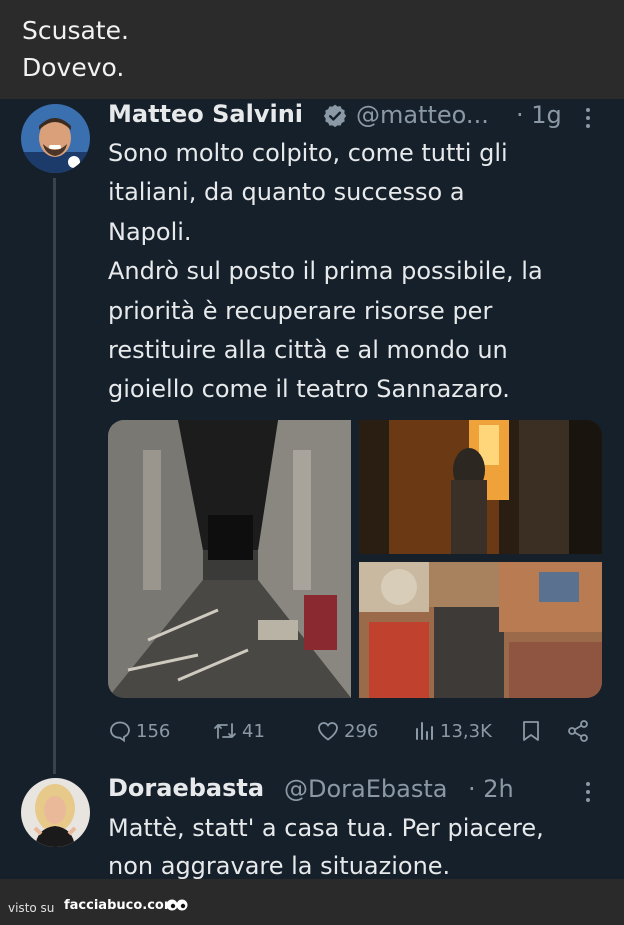 The width and height of the screenshot is (624, 925). I want to click on eyes-logo-icon, so click(177, 906).